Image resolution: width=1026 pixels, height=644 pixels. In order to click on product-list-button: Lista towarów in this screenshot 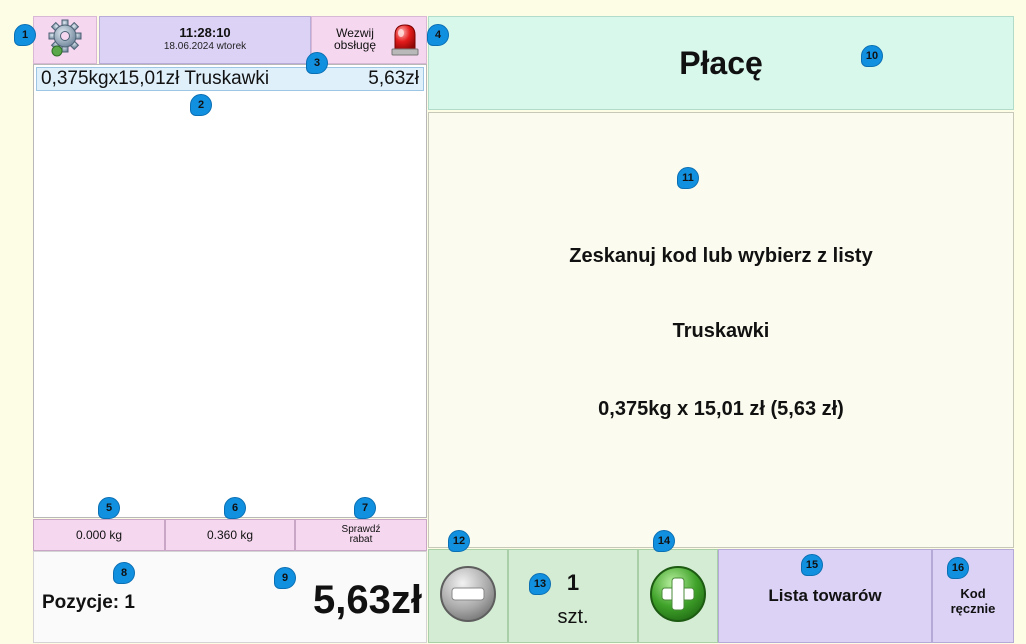, I will do `click(825, 596)`.